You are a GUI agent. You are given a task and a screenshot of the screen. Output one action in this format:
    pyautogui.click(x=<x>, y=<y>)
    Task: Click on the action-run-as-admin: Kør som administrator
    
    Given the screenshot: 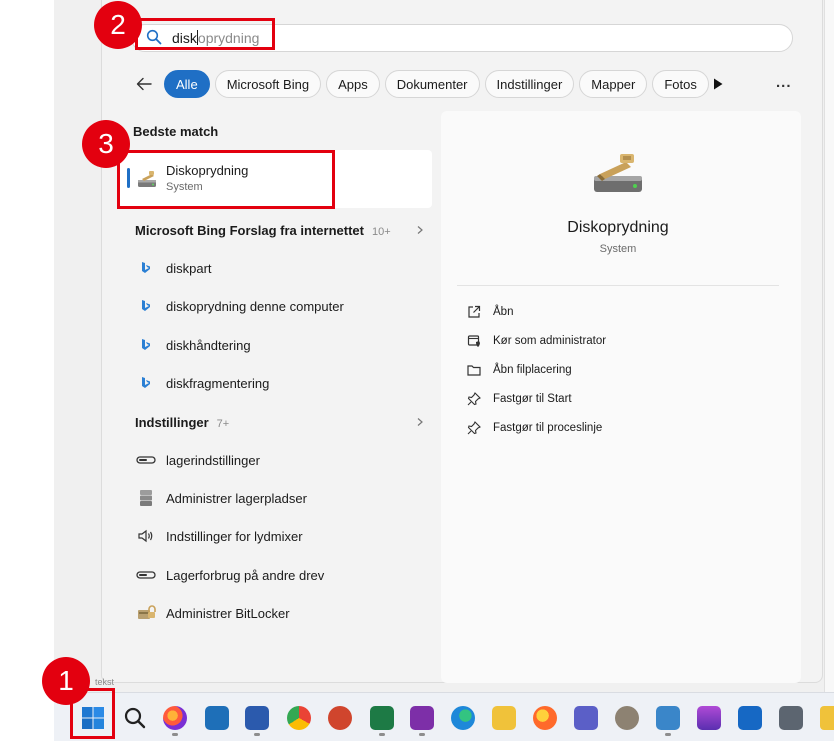 What is the action you would take?
    pyautogui.click(x=536, y=341)
    